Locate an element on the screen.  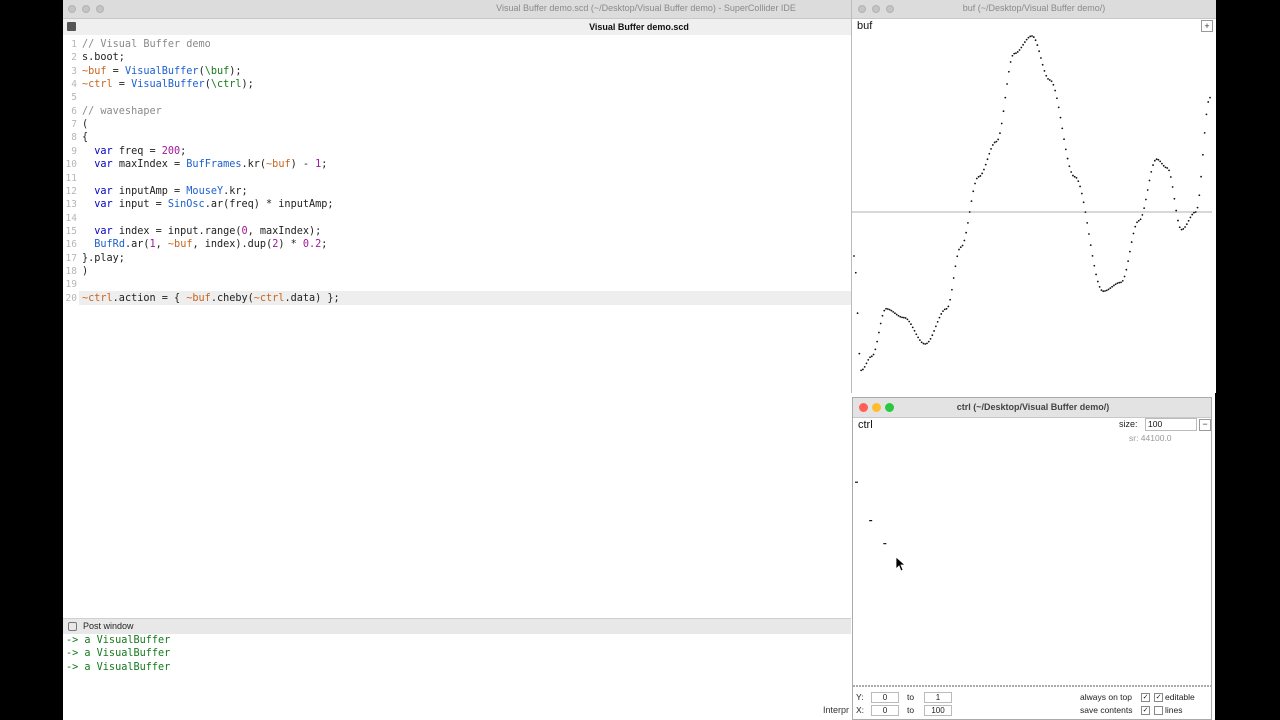
code-line: var inputAmp = MouseY.kr; is located at coordinates (164, 191).